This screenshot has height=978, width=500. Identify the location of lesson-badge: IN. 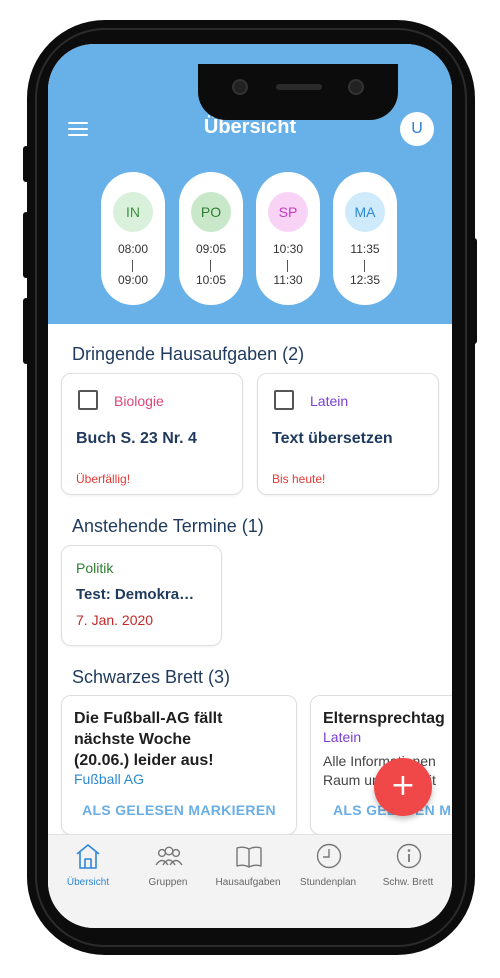
(133, 212).